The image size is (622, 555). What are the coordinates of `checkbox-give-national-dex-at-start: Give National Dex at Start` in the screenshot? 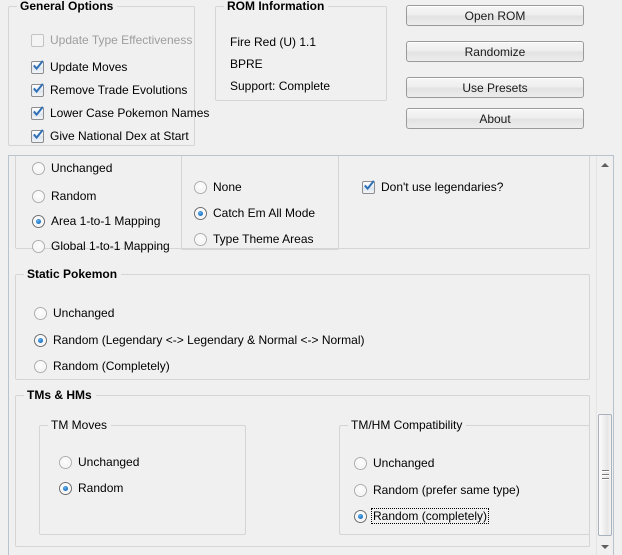 It's located at (110, 135).